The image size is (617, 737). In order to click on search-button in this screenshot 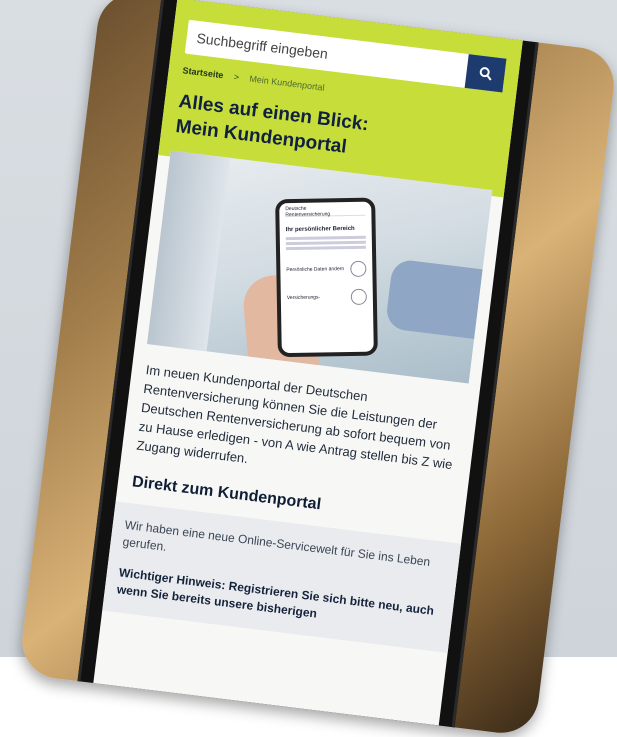, I will do `click(485, 73)`.